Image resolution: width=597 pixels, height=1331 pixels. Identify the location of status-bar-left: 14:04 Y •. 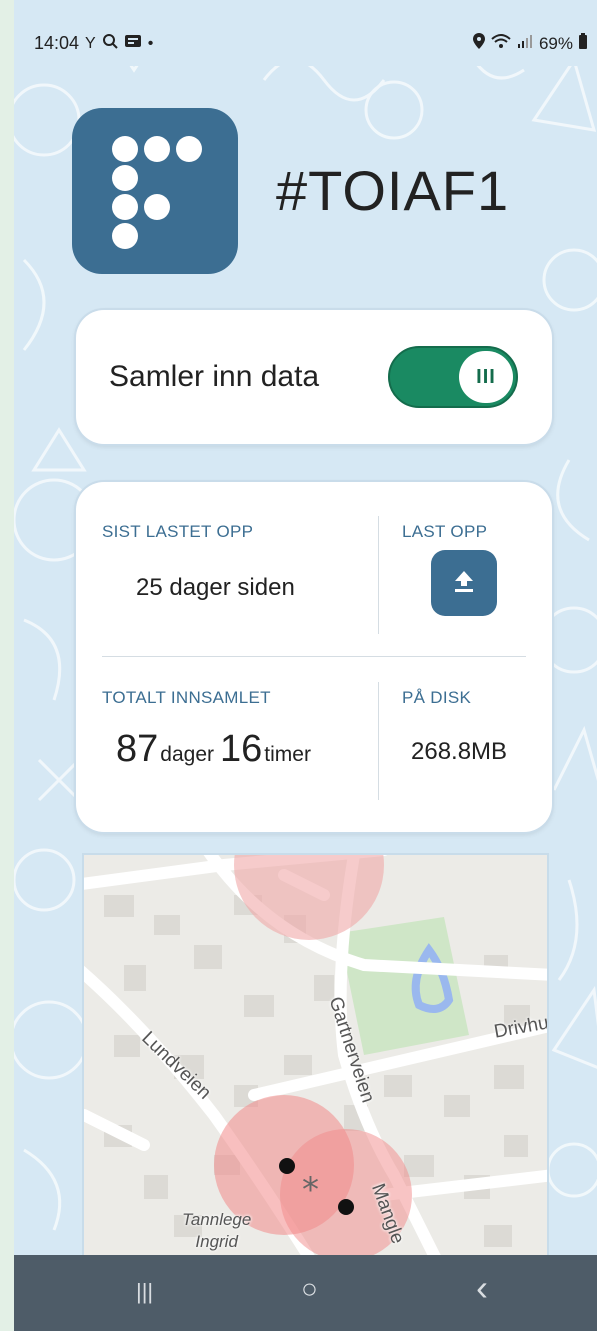
(93, 43).